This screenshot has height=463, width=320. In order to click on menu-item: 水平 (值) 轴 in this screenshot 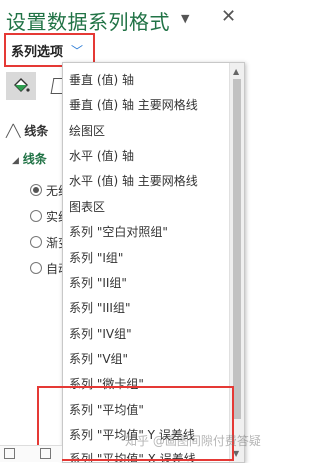, I will do `click(101, 155)`.